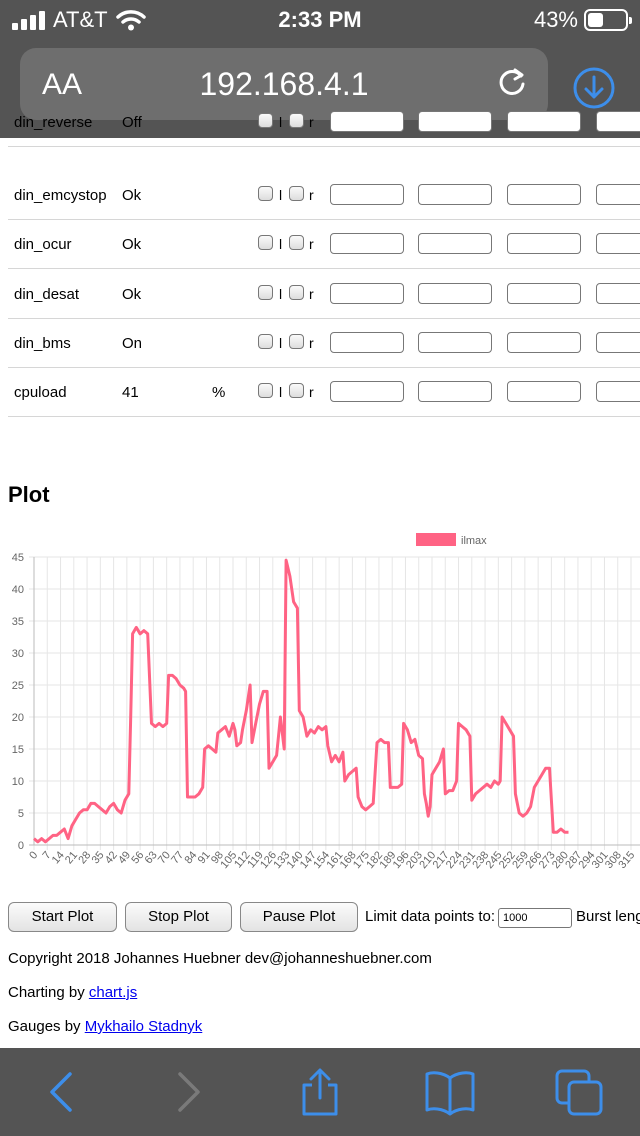 The height and width of the screenshot is (1136, 640). I want to click on stop-plot-button: Stop Plot, so click(178, 917).